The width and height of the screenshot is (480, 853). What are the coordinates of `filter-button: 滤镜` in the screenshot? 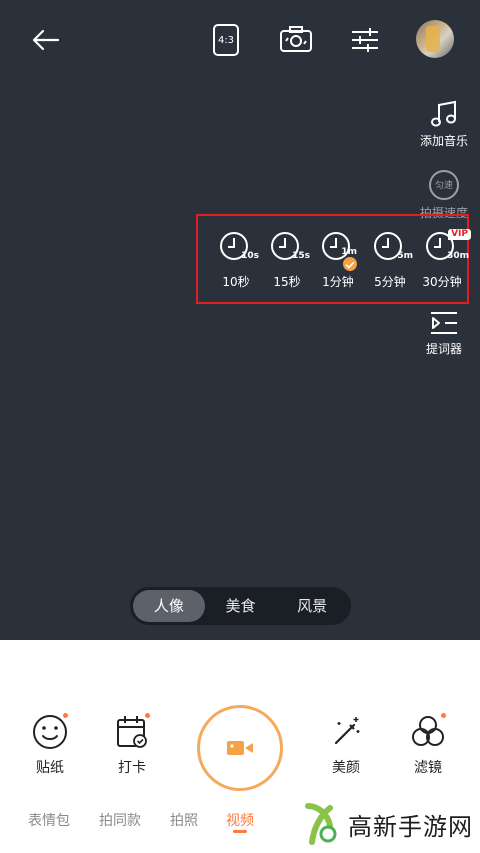 It's located at (428, 745).